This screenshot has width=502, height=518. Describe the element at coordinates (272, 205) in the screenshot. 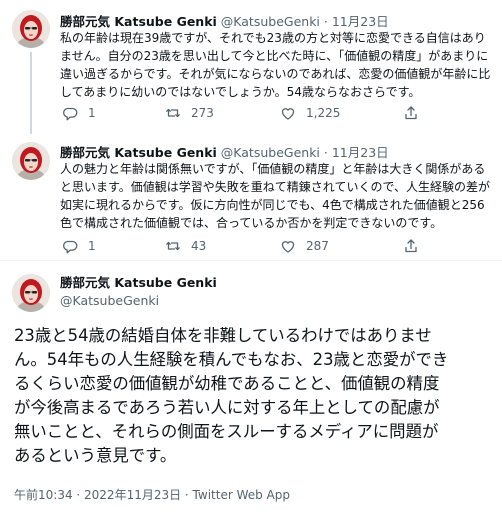

I see `tweet-text-line: 如実に現れるからです。仮に方向性が同じでも、4色で構成された価値観と256` at that location.